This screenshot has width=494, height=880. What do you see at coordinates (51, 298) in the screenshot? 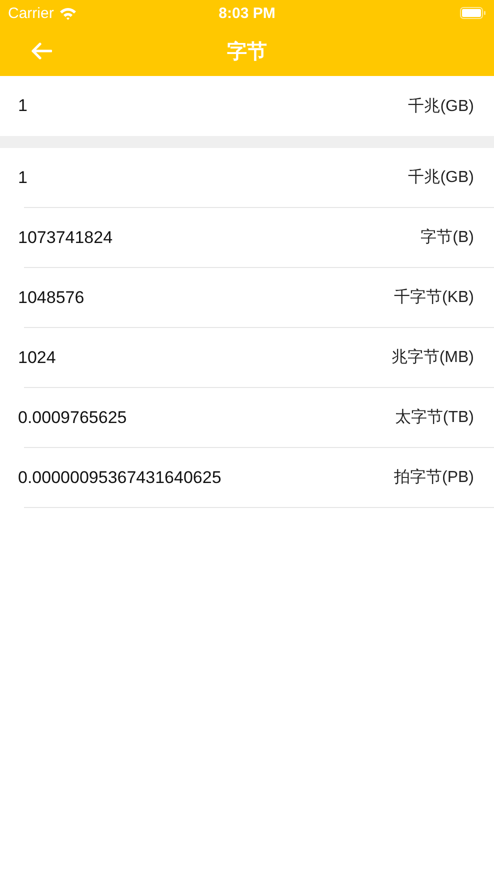
I see `result-value: 1048576` at bounding box center [51, 298].